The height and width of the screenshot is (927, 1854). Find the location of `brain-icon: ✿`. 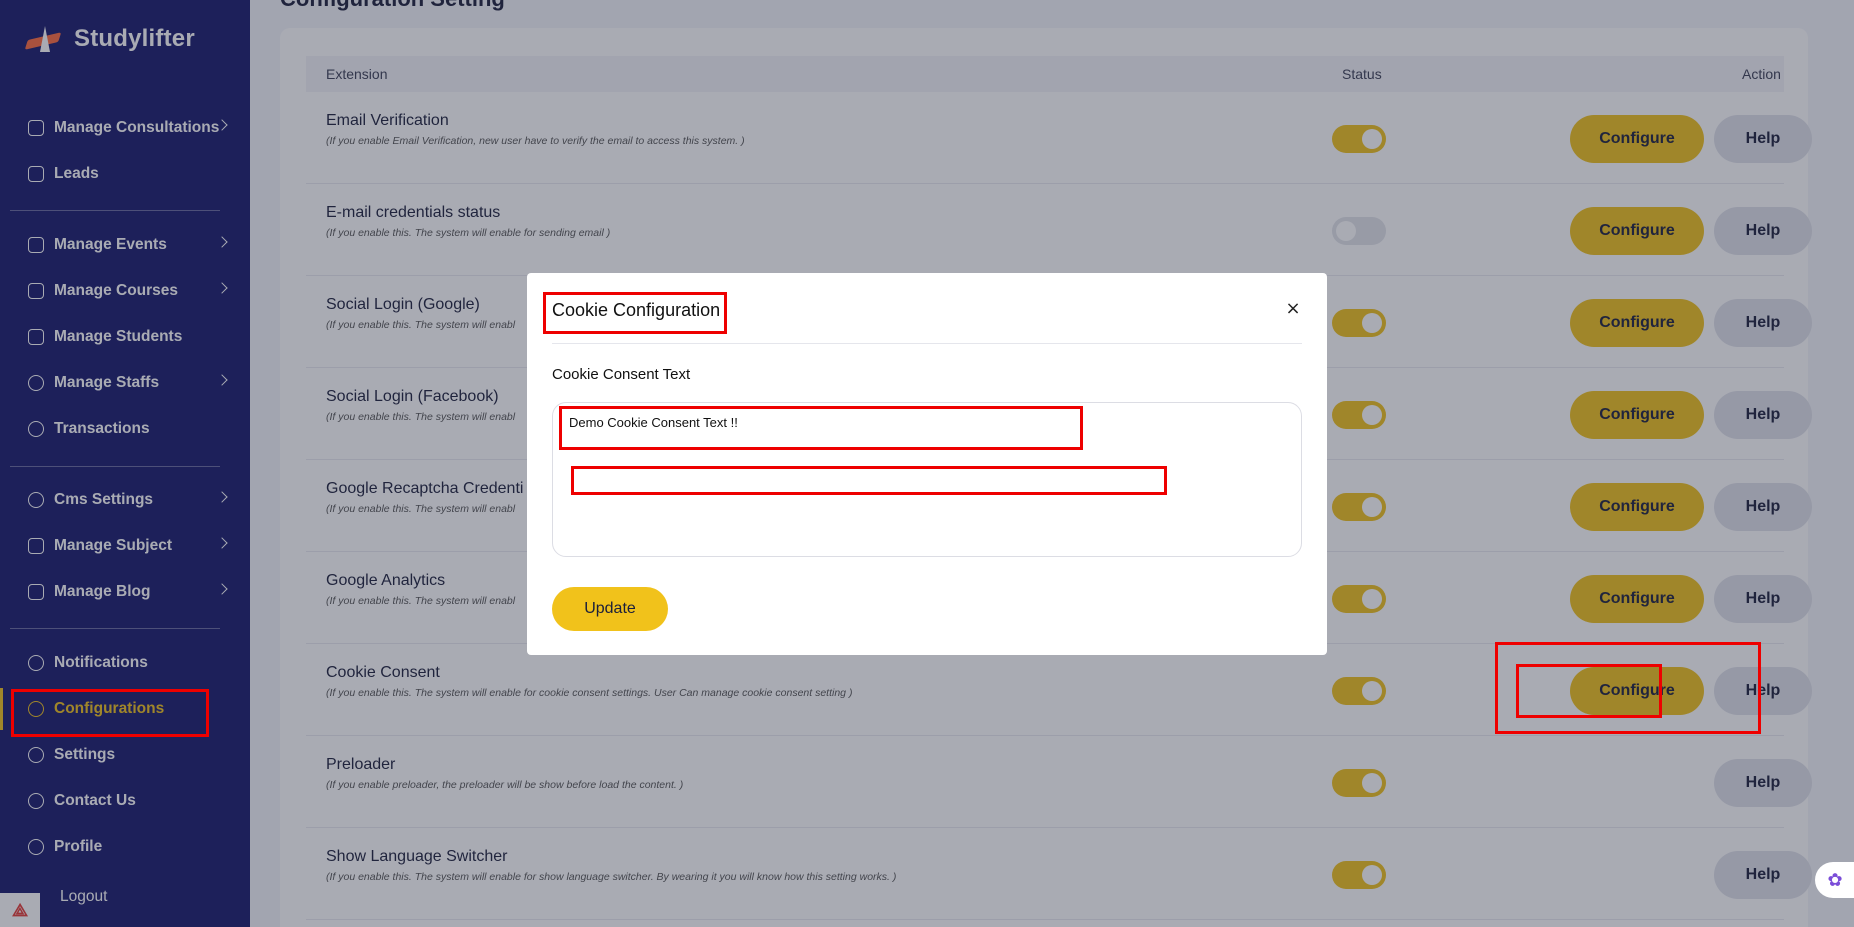

brain-icon: ✿ is located at coordinates (1834, 880).